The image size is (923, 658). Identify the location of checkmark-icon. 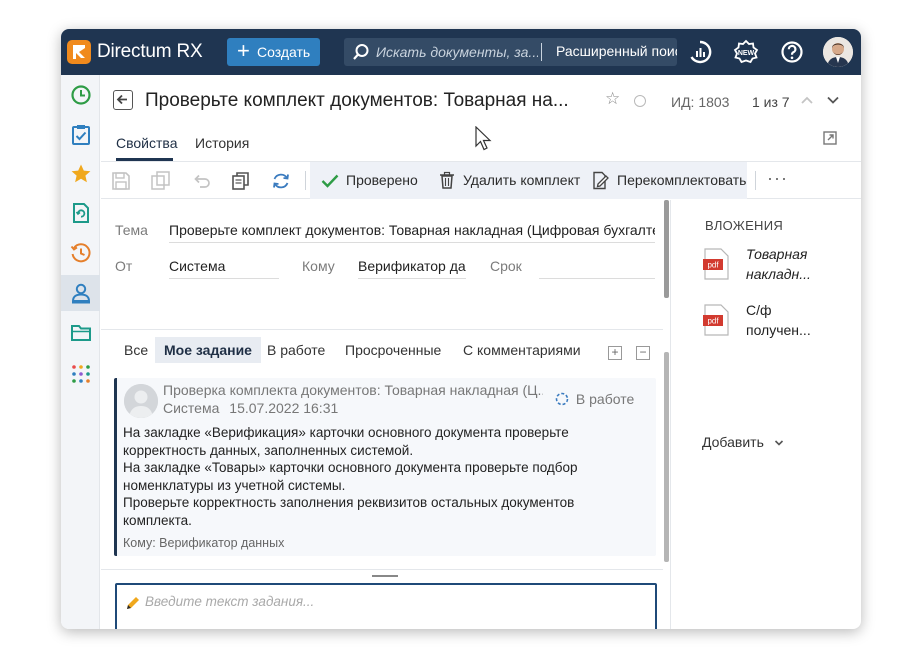
(330, 181).